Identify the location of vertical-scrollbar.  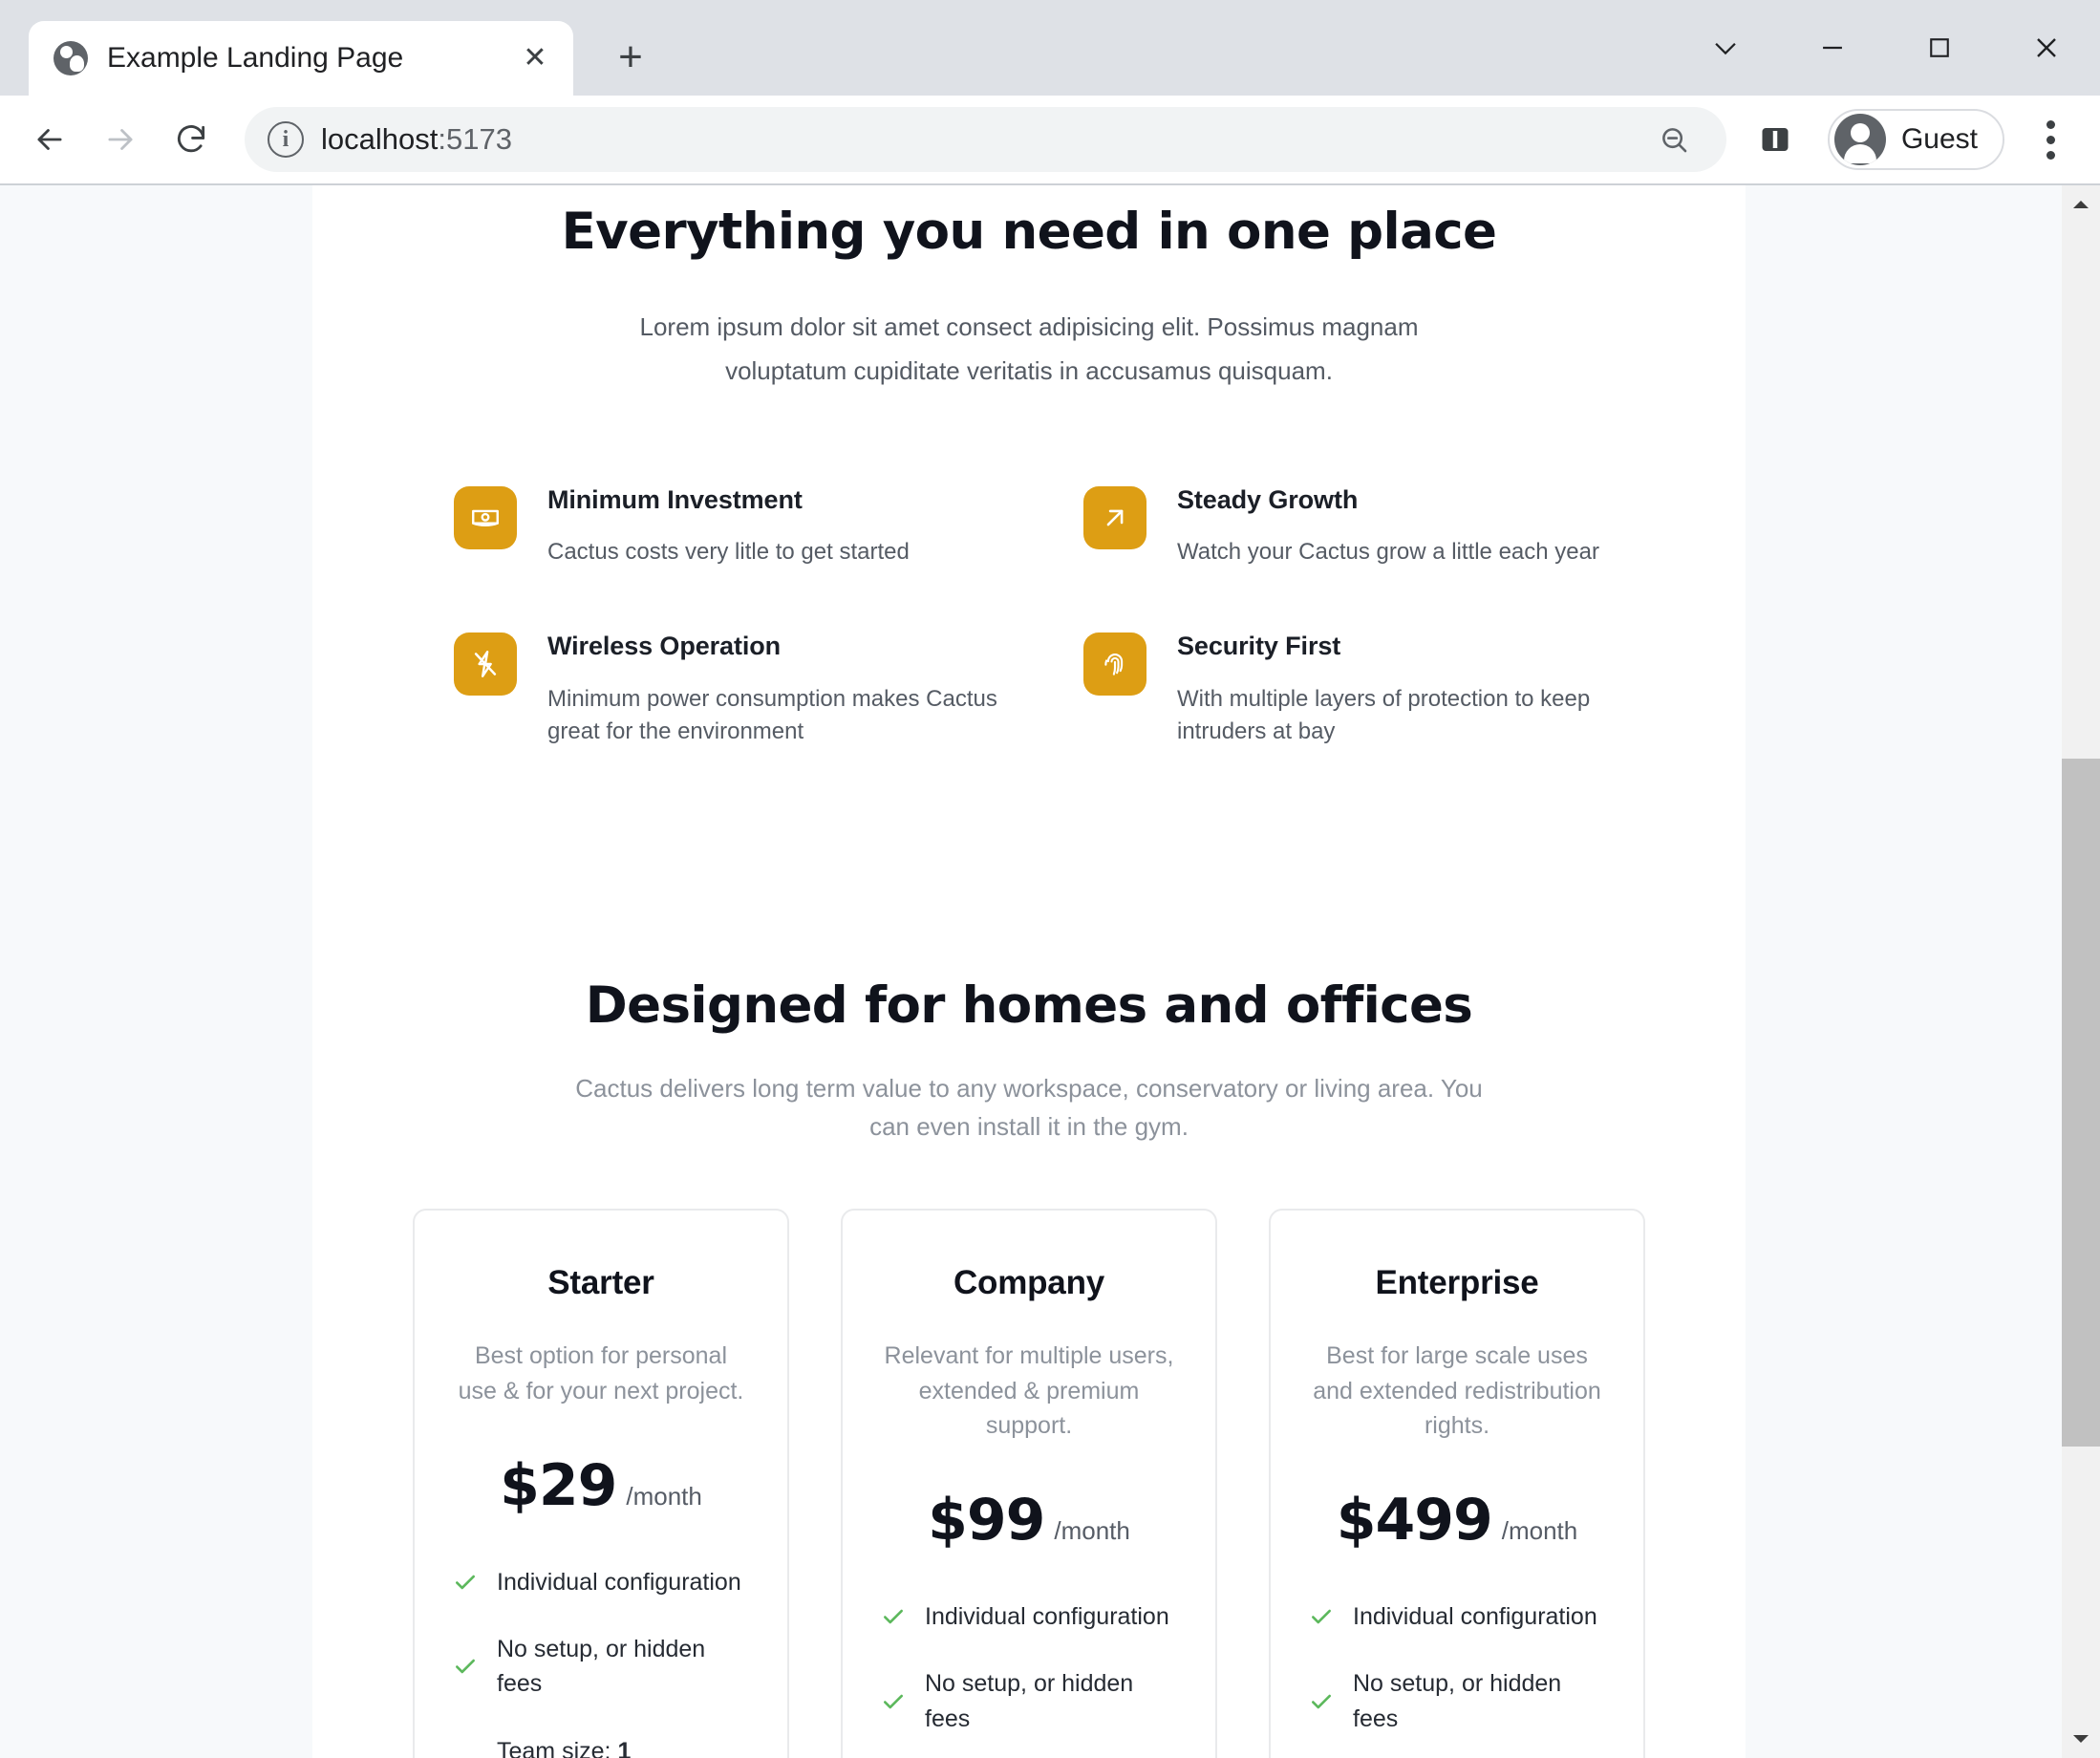
(2081, 972).